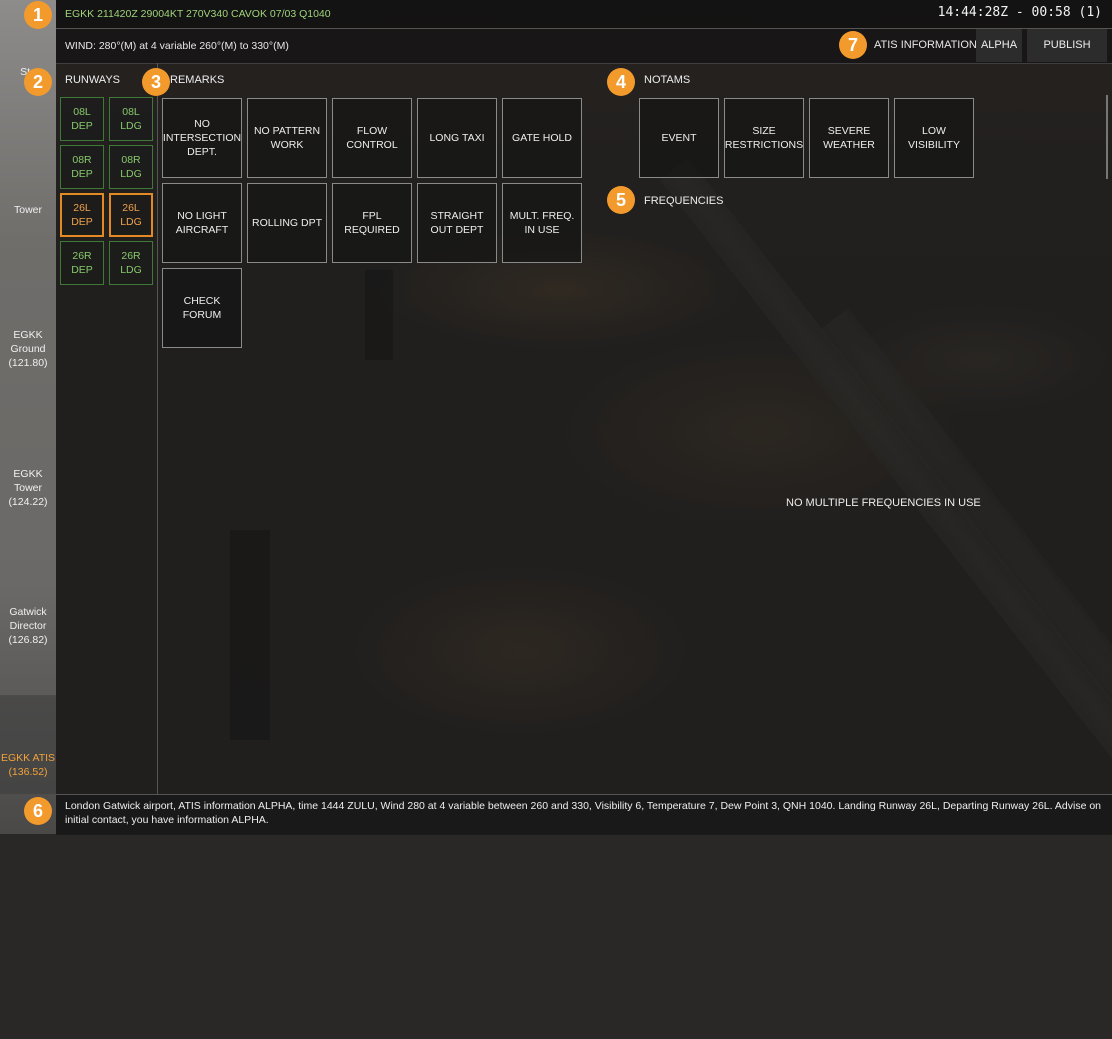  I want to click on remark-button: GATE HOLD, so click(542, 138).